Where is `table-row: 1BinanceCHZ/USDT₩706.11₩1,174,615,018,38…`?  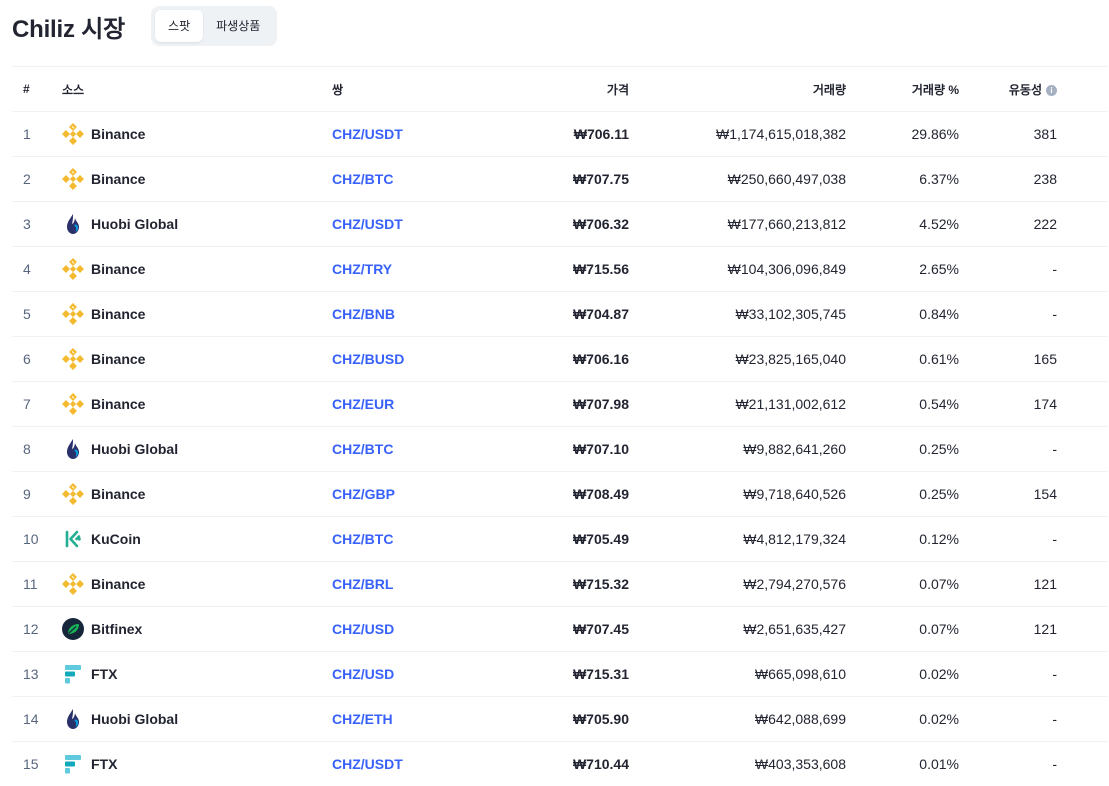 table-row: 1BinanceCHZ/USDT₩706.11₩1,174,615,018,38… is located at coordinates (560, 134).